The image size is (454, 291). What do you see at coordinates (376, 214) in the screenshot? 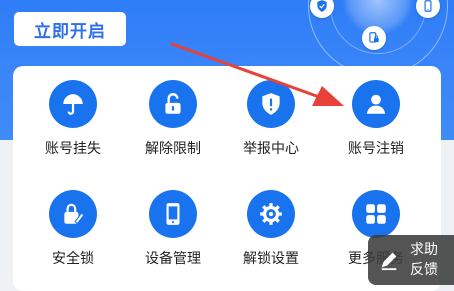
I see `grid-icon` at bounding box center [376, 214].